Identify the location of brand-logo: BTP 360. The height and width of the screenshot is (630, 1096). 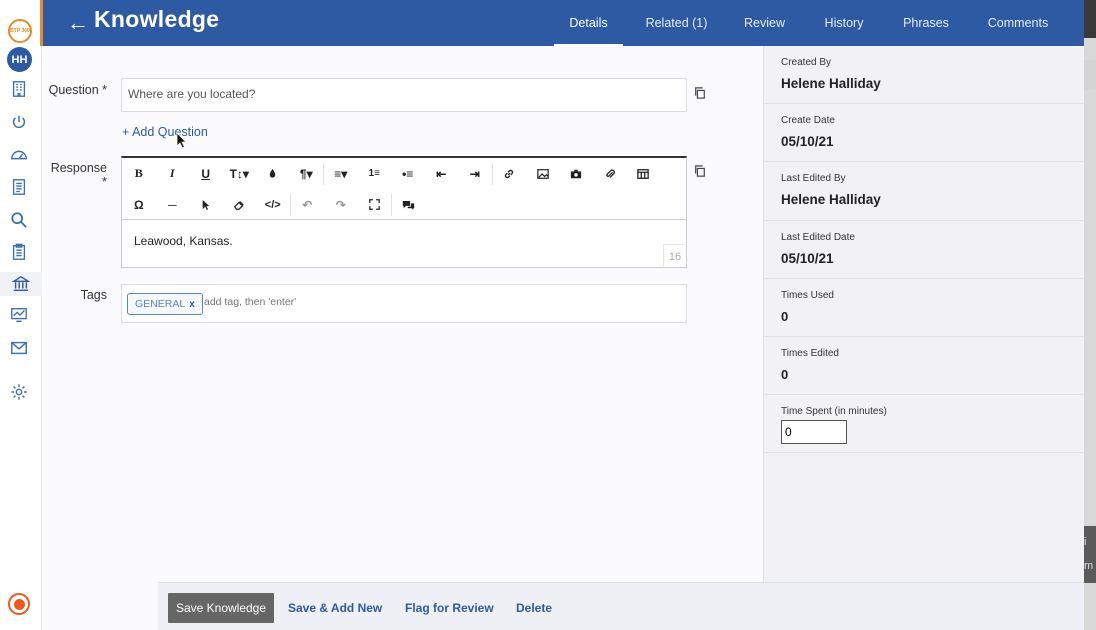
(20, 31).